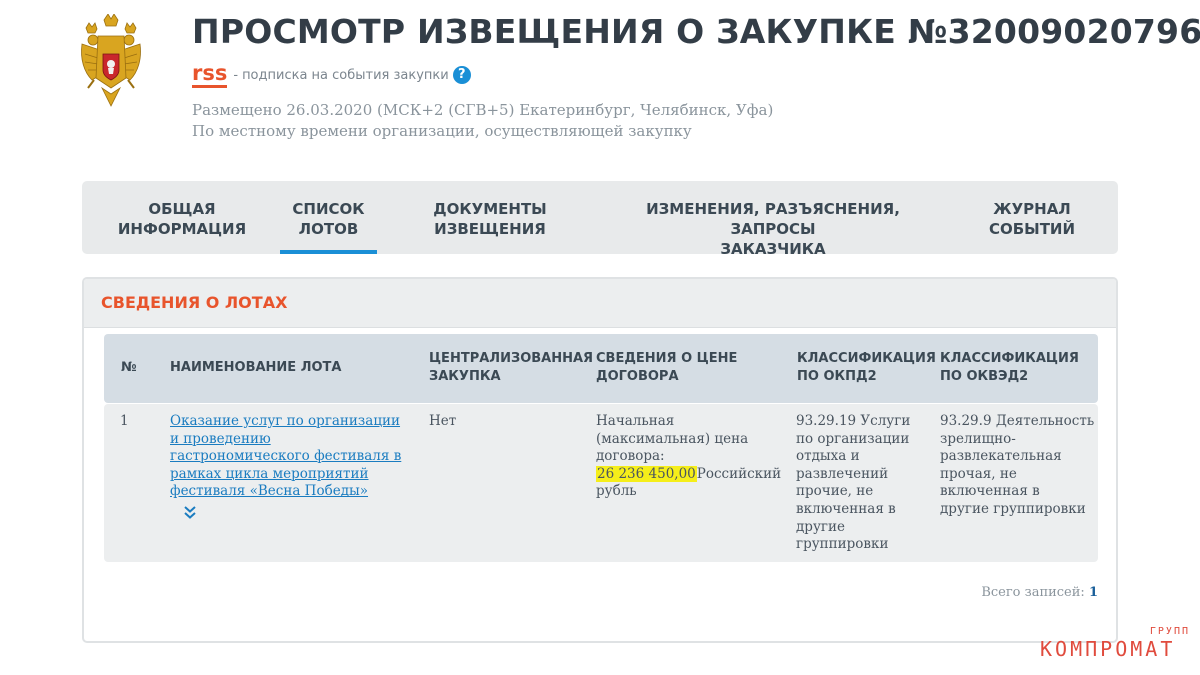  I want to click on tab-notice-documents: ДОКУМЕНТЫ ИЗВЕЩЕНИЯ, so click(490, 217).